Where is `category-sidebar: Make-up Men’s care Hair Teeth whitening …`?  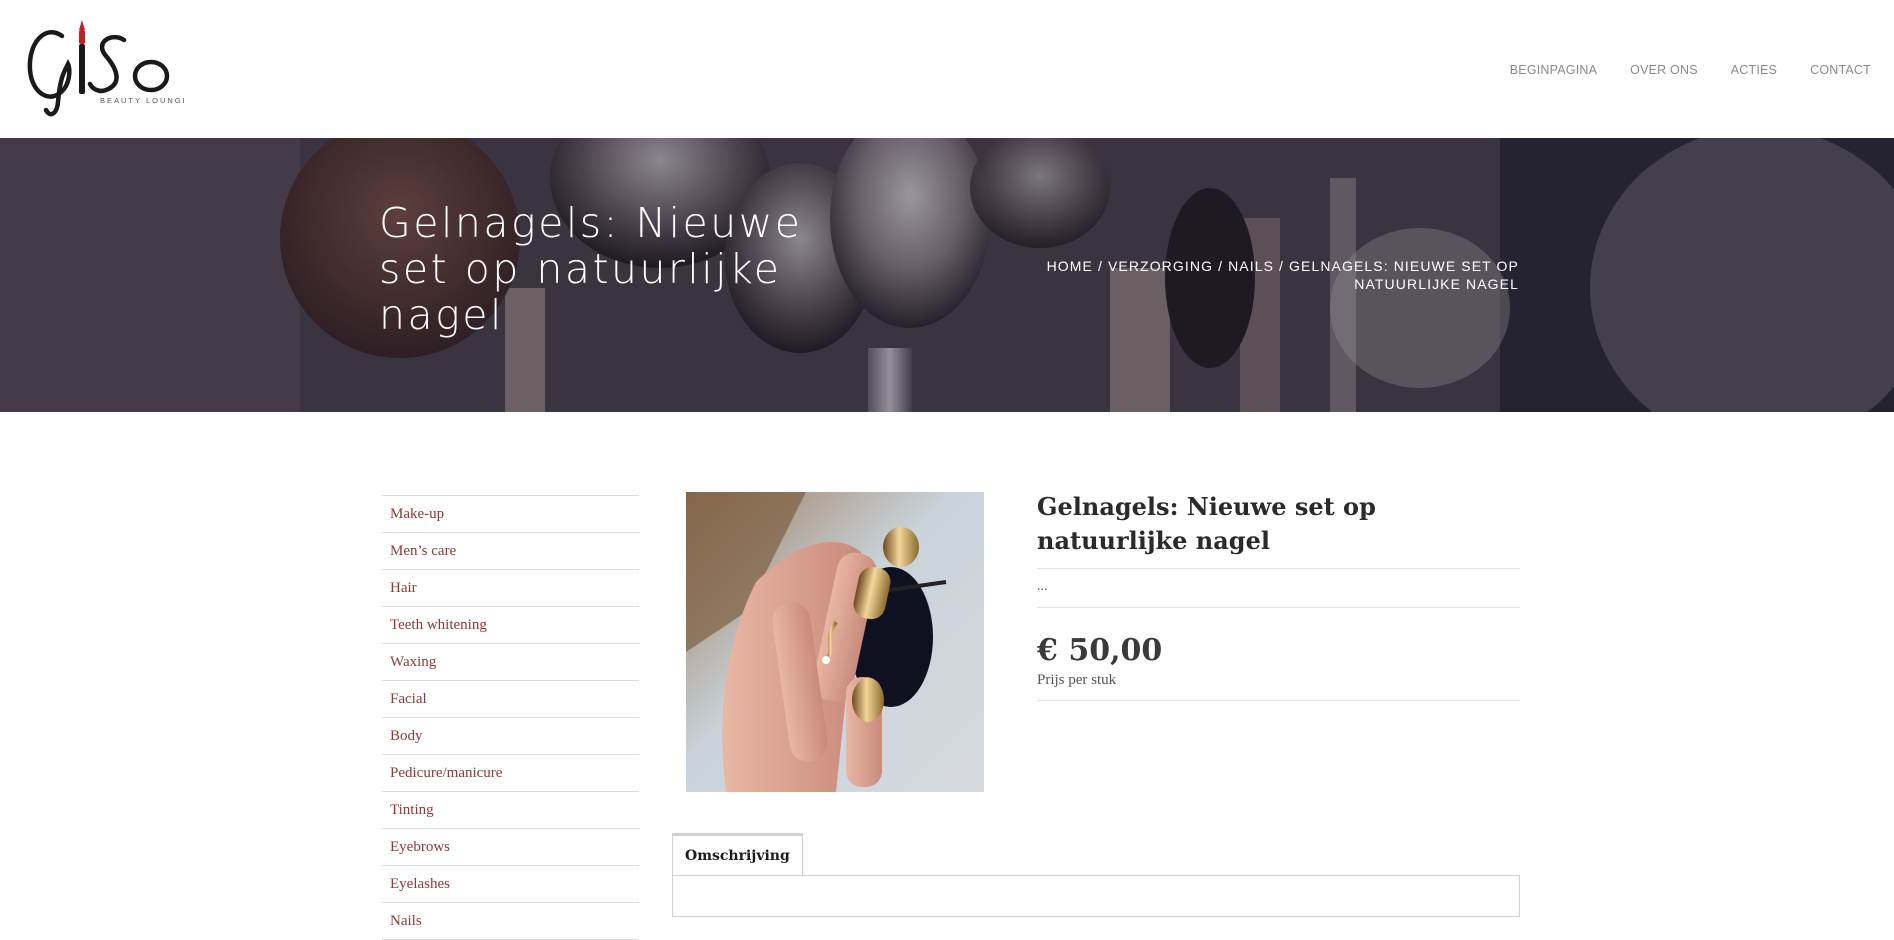 category-sidebar: Make-up Men’s care Hair Teeth whitening … is located at coordinates (510, 717).